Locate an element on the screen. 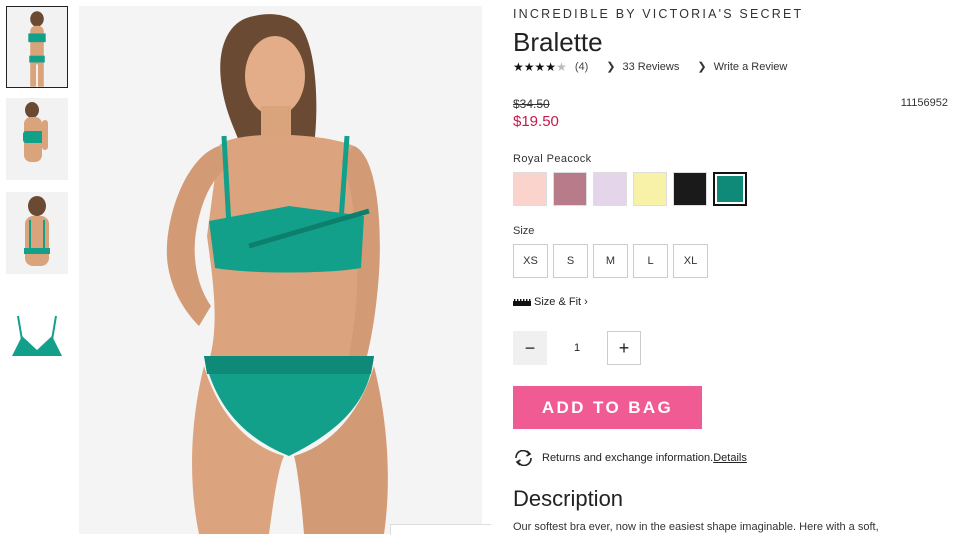 This screenshot has width=955, height=535. swatch-black is located at coordinates (690, 189).